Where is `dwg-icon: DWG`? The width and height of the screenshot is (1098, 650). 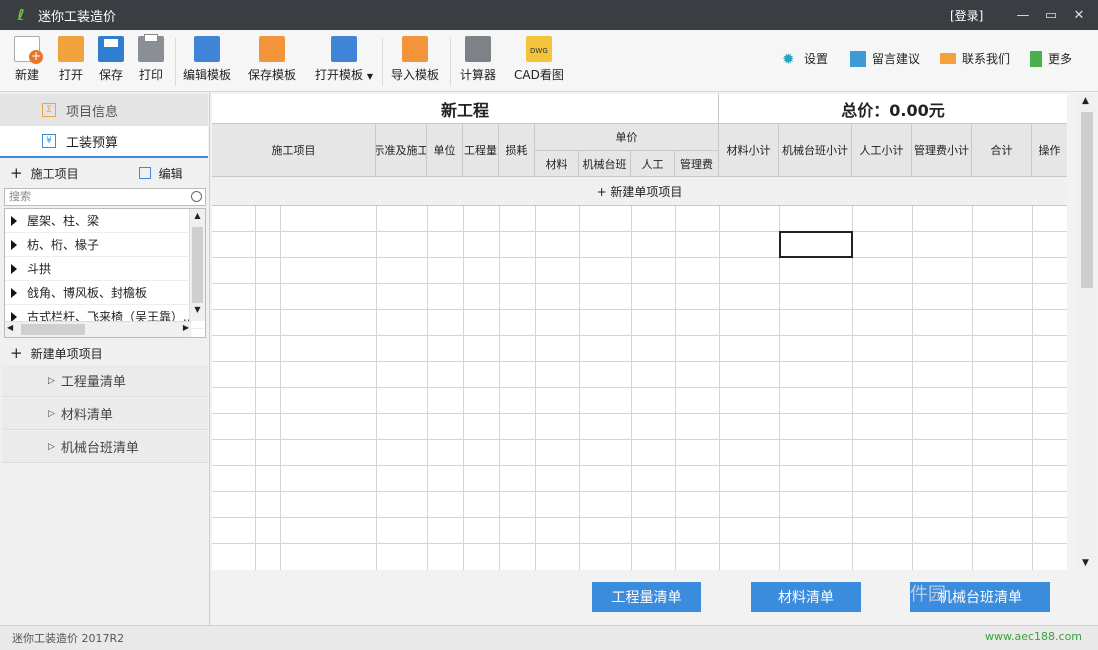
dwg-icon: DWG is located at coordinates (538, 49).